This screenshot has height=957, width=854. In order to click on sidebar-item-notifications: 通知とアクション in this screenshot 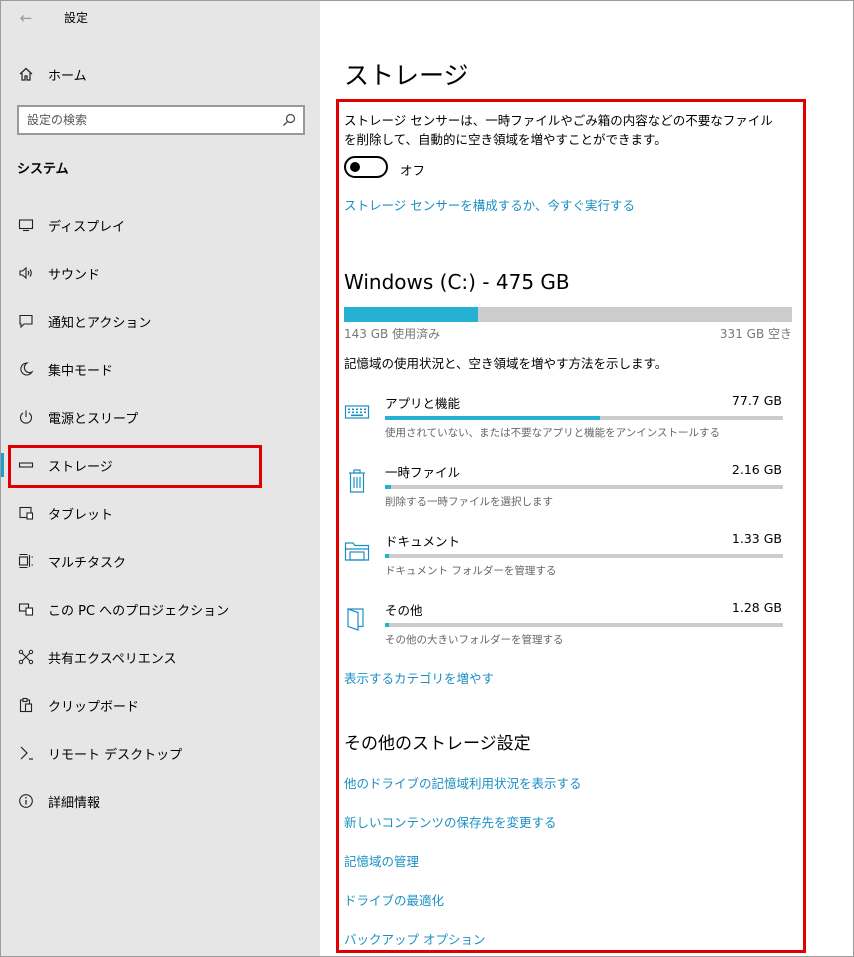, I will do `click(160, 321)`.